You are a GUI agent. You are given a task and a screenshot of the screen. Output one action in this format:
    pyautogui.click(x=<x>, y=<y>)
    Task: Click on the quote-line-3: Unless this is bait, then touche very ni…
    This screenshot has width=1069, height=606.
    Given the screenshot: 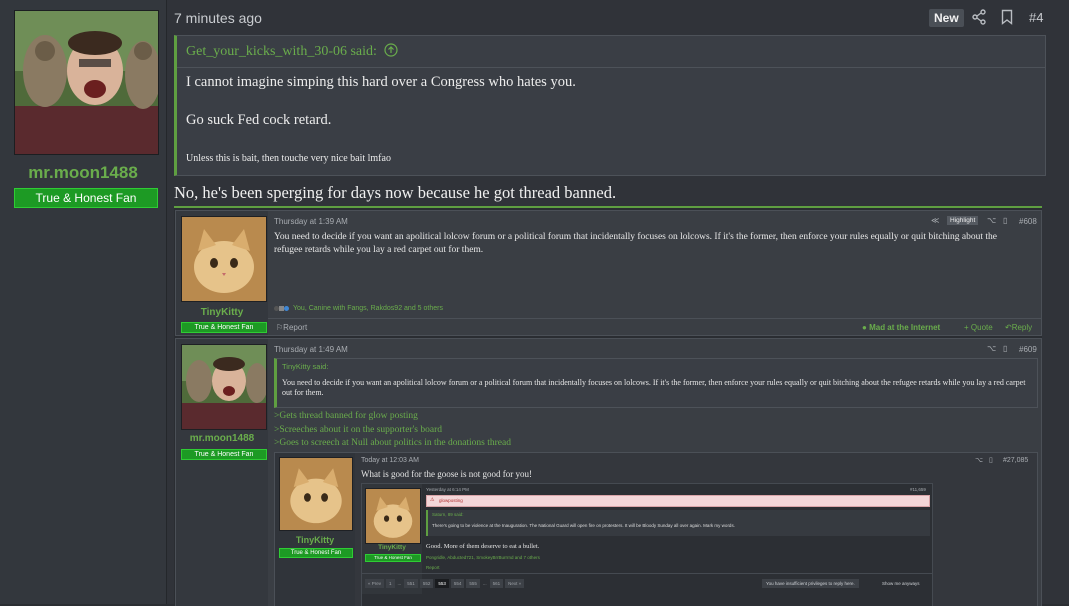 What is the action you would take?
    pyautogui.click(x=288, y=158)
    